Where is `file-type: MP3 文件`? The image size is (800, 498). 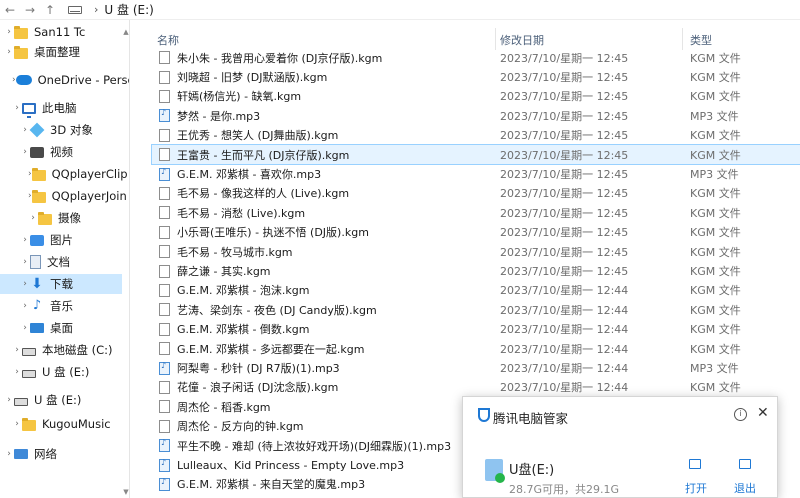 file-type: MP3 文件 is located at coordinates (714, 116).